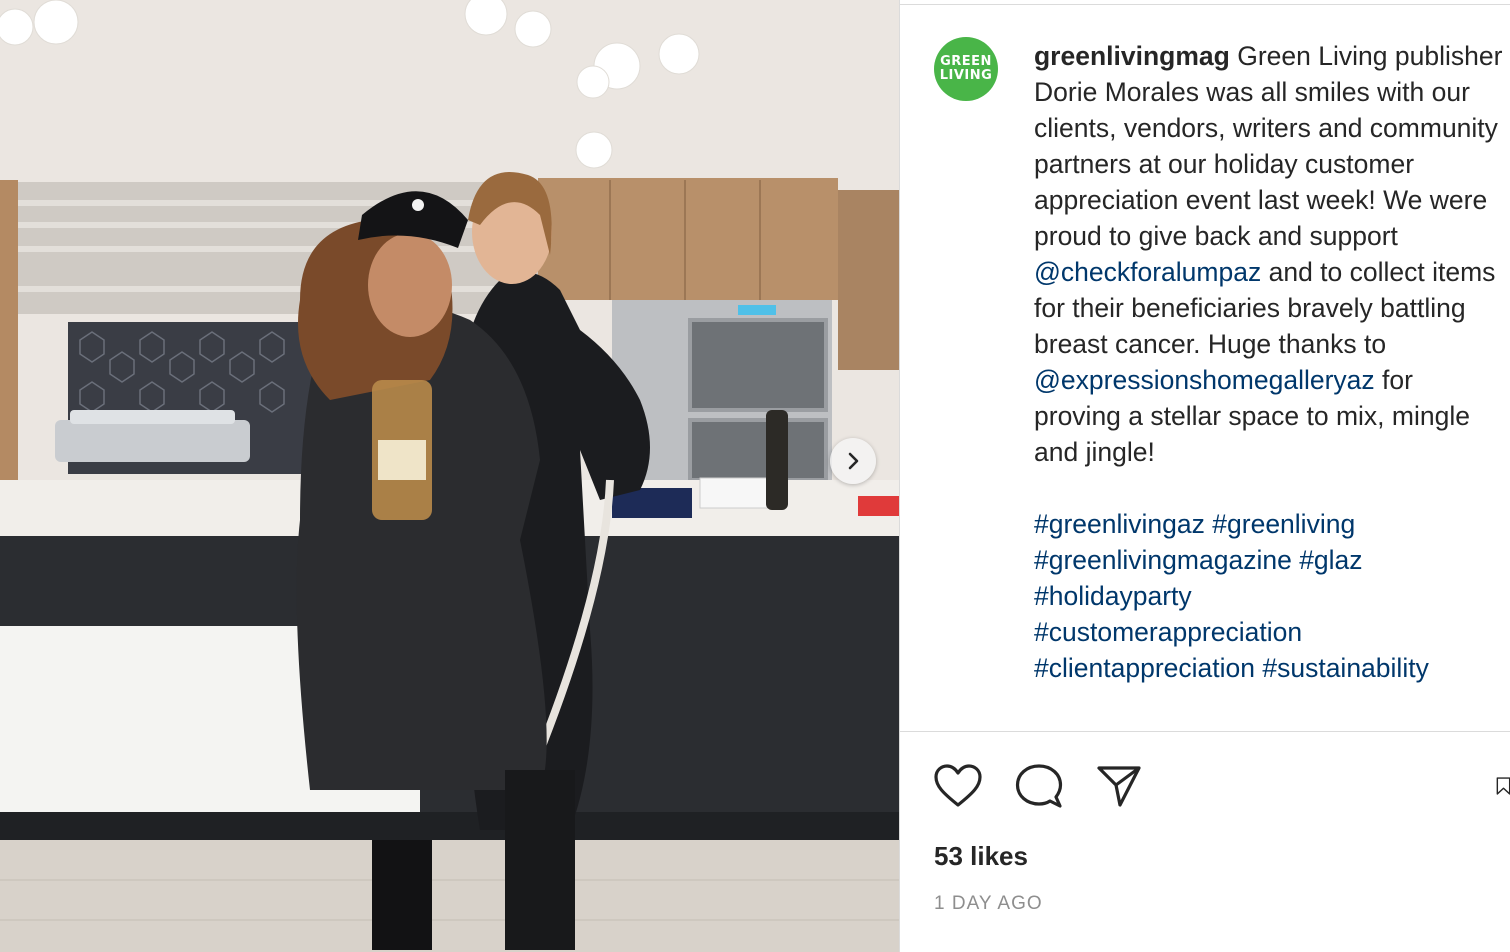 The image size is (1510, 952). Describe the element at coordinates (1144, 668) in the screenshot. I see `hashtag-link: #clientappreciation` at that location.